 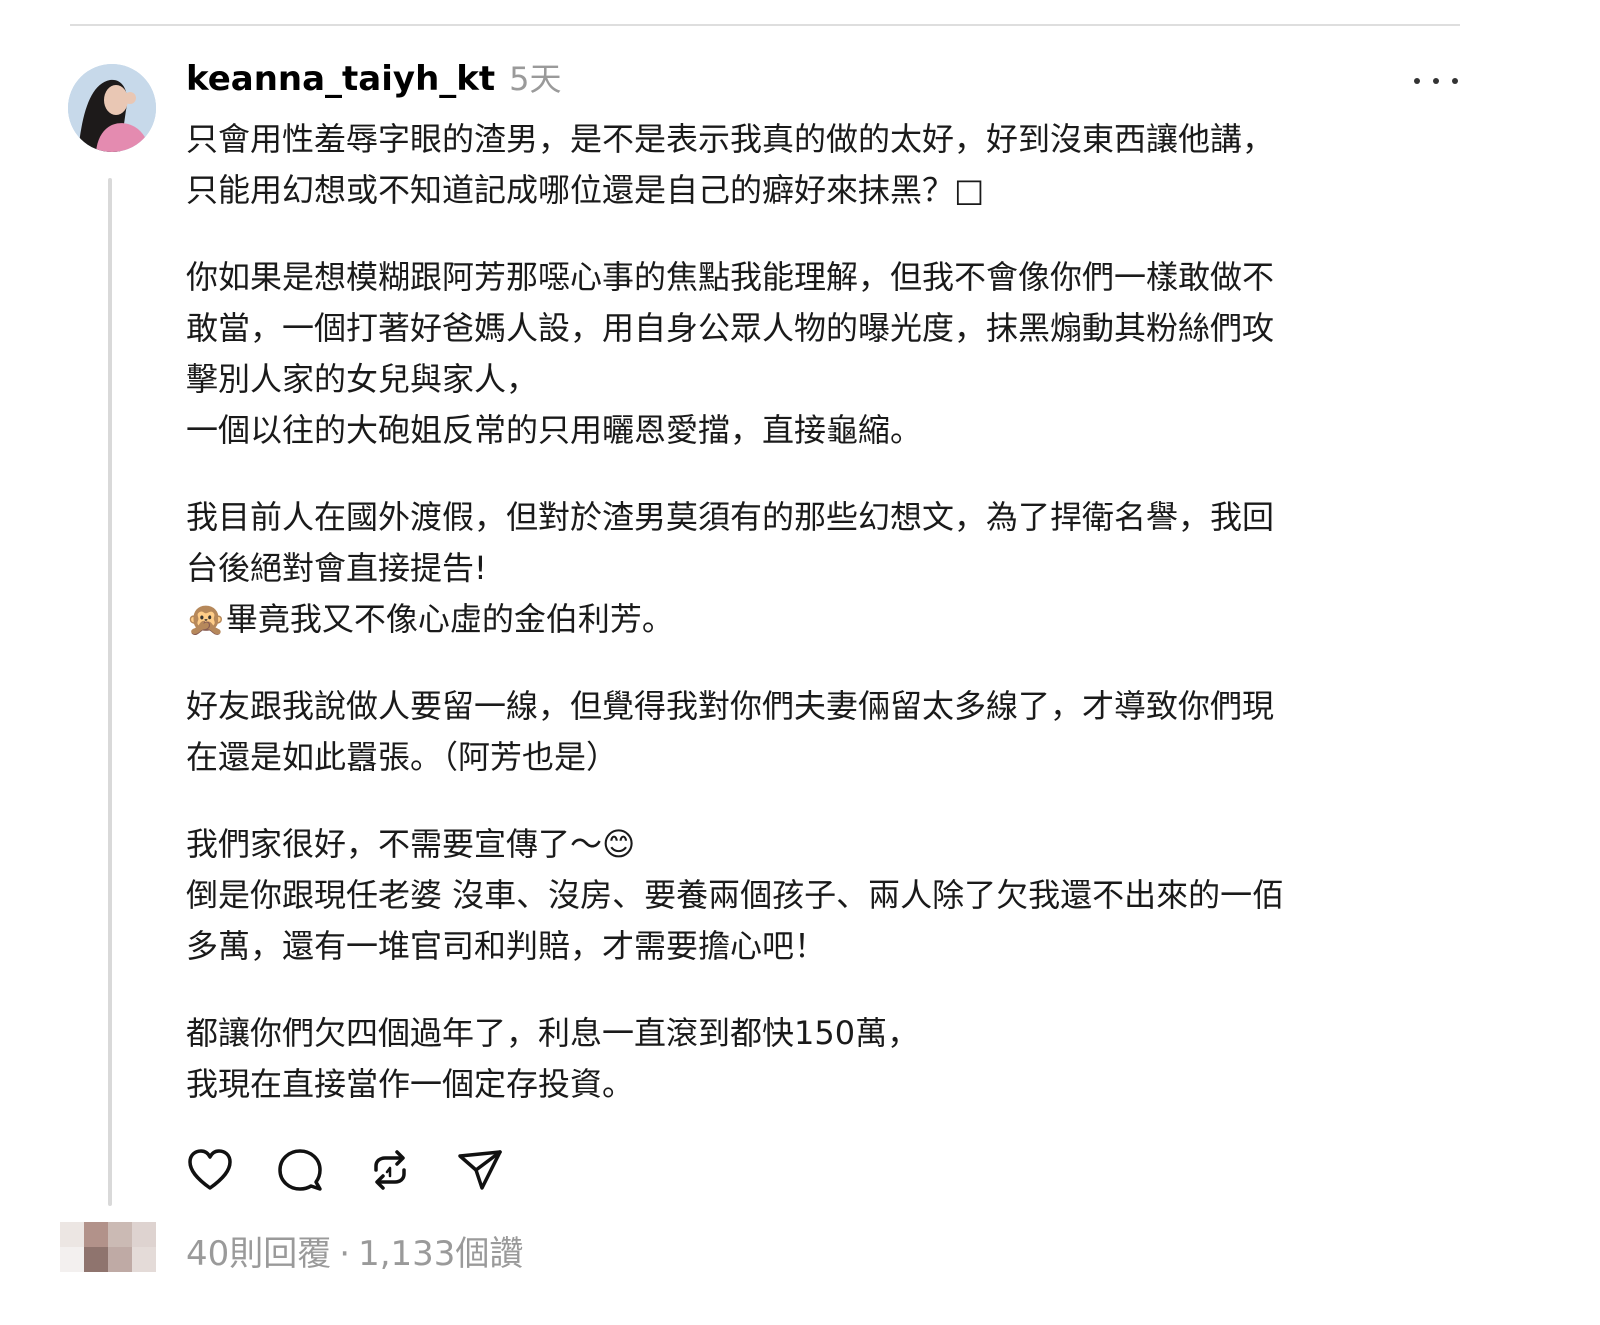 I want to click on share-button, so click(x=480, y=1170).